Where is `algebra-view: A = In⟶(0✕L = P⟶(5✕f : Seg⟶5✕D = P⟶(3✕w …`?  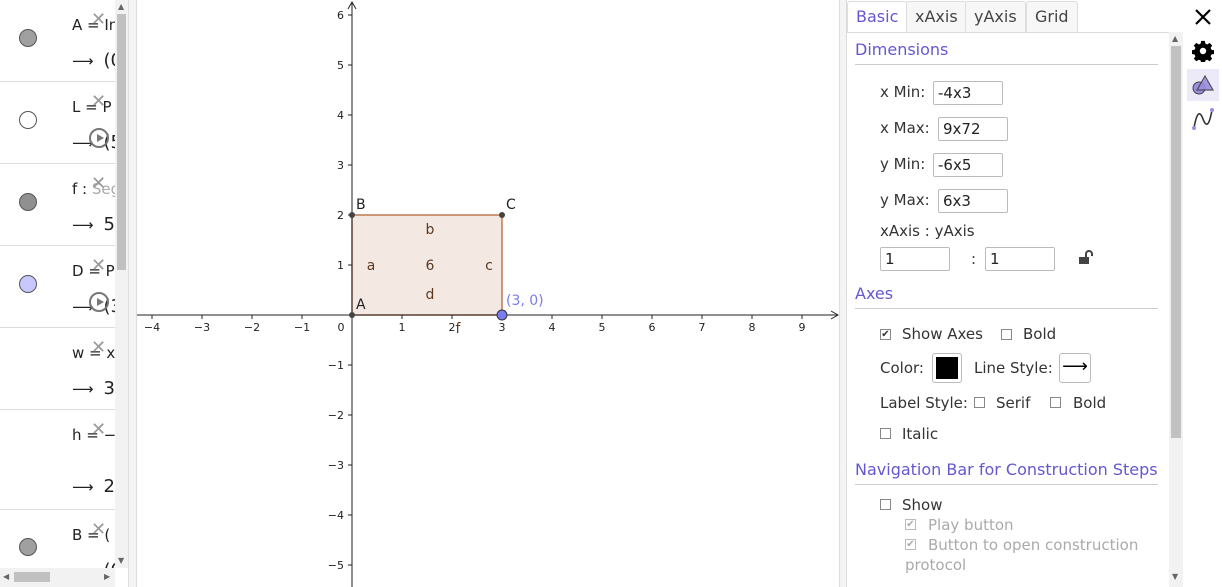 algebra-view: A = In⟶(0✕L = P⟶(5✕f : Seg⟶5✕D = P⟶(3✕w … is located at coordinates (64, 293).